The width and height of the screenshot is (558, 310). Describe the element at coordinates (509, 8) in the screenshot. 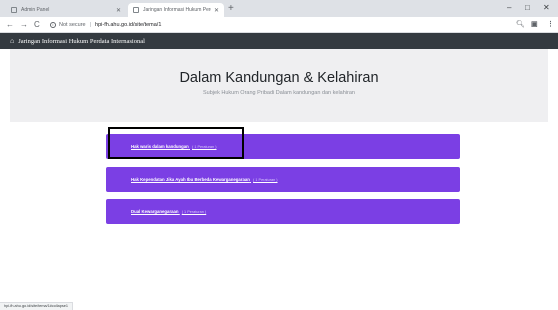

I see `minimize-button: –` at that location.